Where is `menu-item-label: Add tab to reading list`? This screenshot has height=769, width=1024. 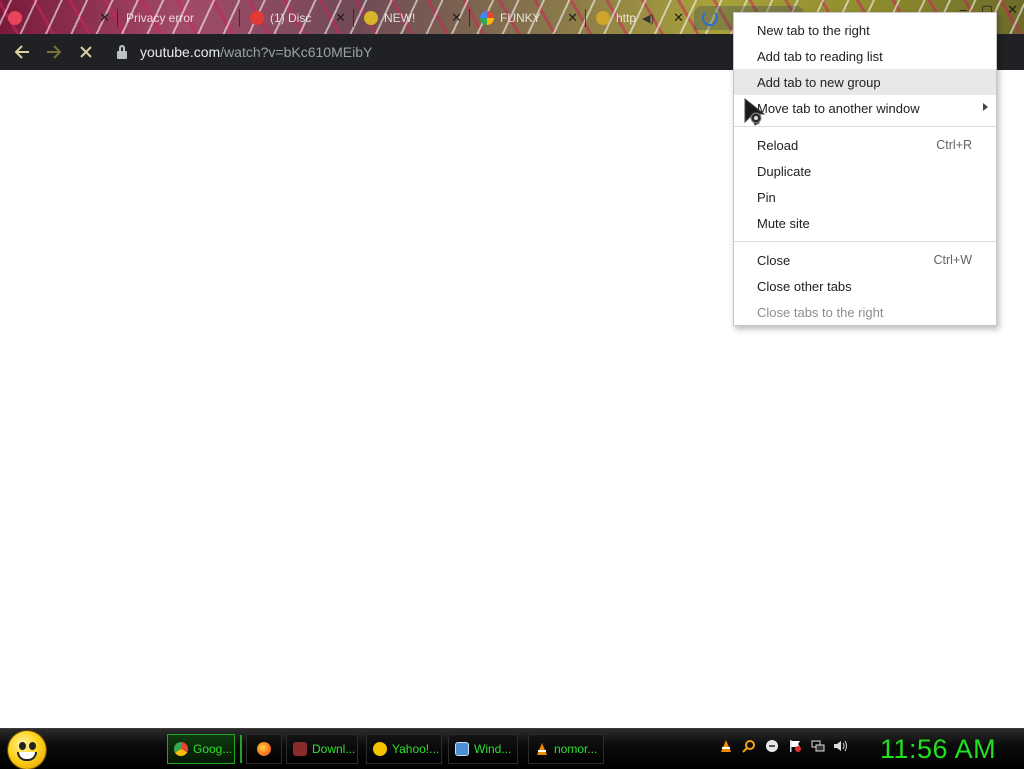
menu-item-label: Add tab to reading list is located at coordinates (820, 56).